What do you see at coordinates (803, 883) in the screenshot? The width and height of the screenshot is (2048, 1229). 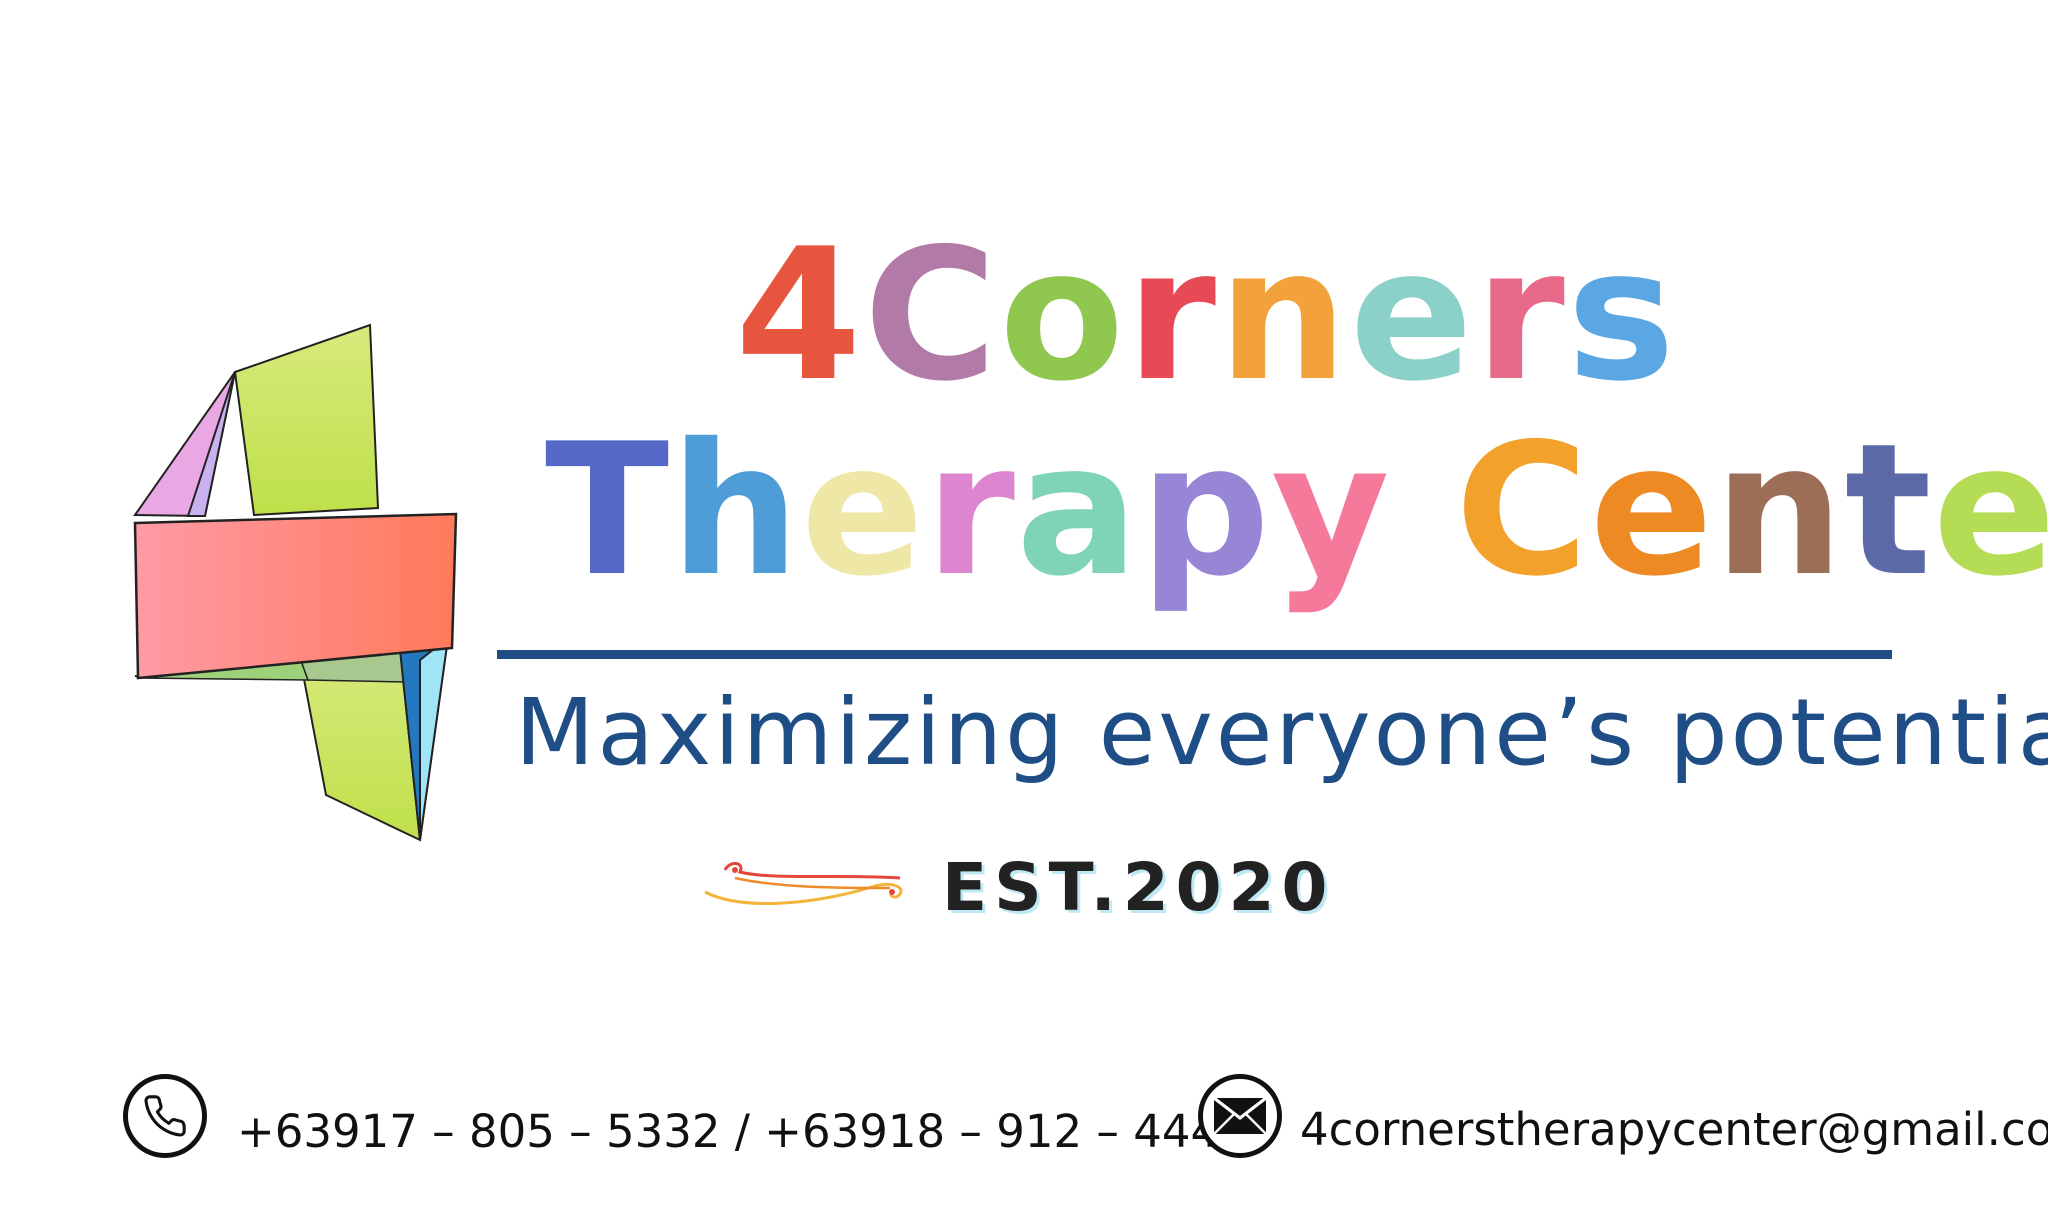 I see `flourish-ornament` at bounding box center [803, 883].